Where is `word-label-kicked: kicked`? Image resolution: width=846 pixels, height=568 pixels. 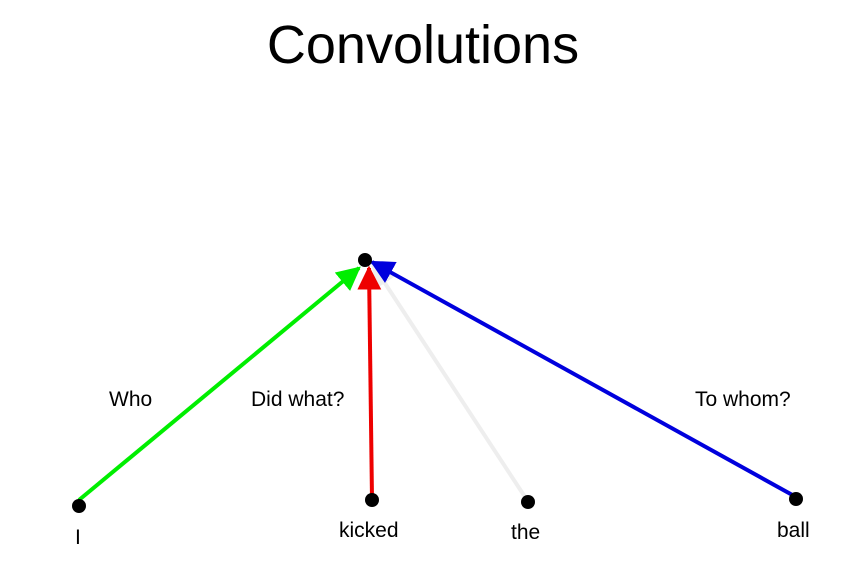 word-label-kicked: kicked is located at coordinates (369, 530).